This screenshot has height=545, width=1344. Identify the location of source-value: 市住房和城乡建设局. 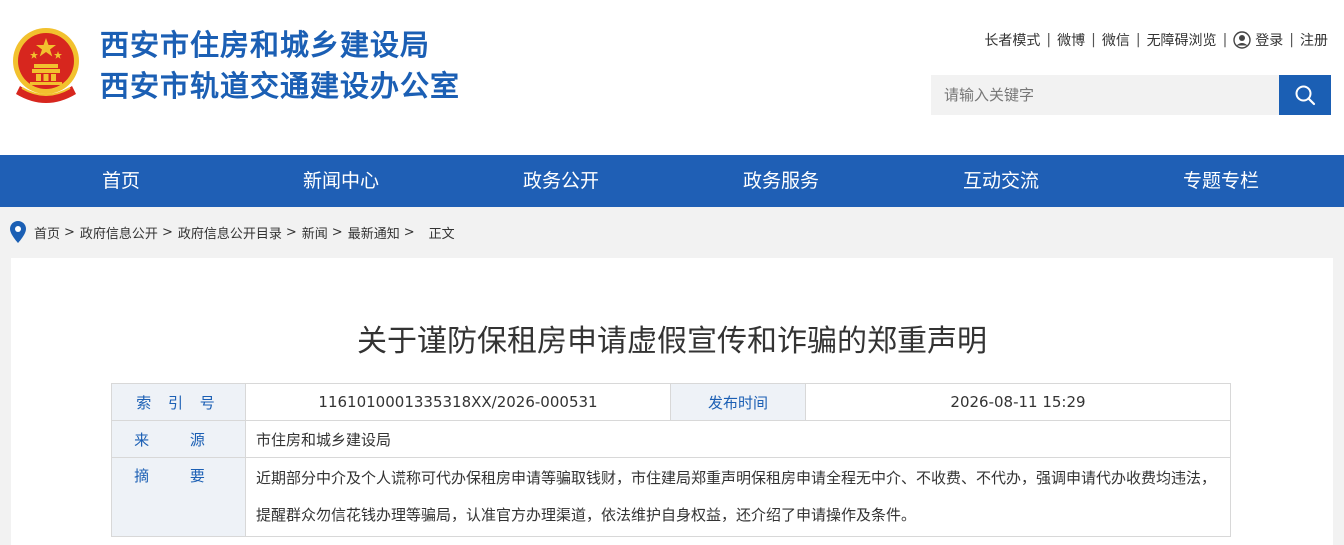
(738, 439).